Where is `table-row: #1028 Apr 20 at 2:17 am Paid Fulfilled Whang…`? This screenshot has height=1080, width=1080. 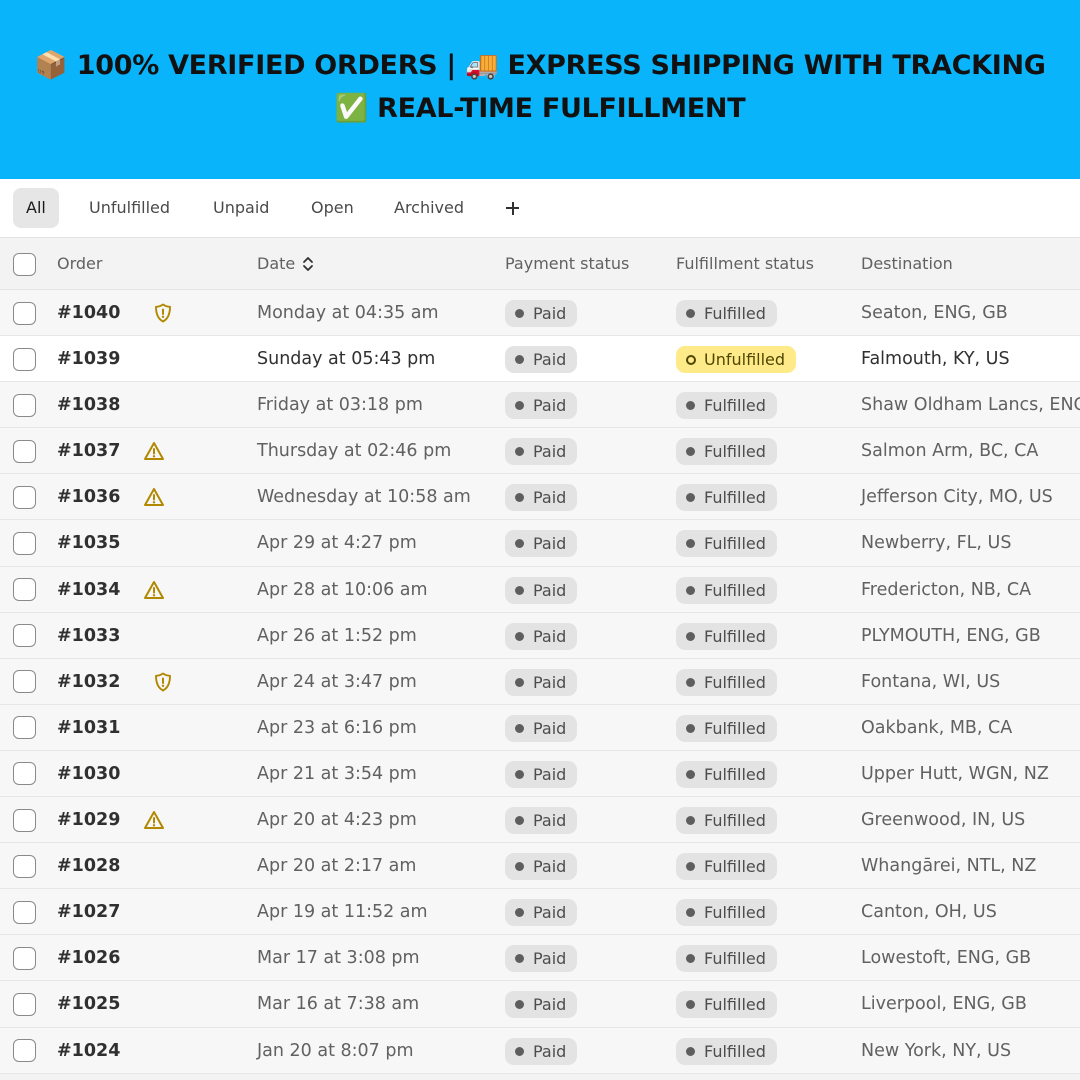 table-row: #1028 Apr 20 at 2:17 am Paid Fulfilled Whang… is located at coordinates (540, 866).